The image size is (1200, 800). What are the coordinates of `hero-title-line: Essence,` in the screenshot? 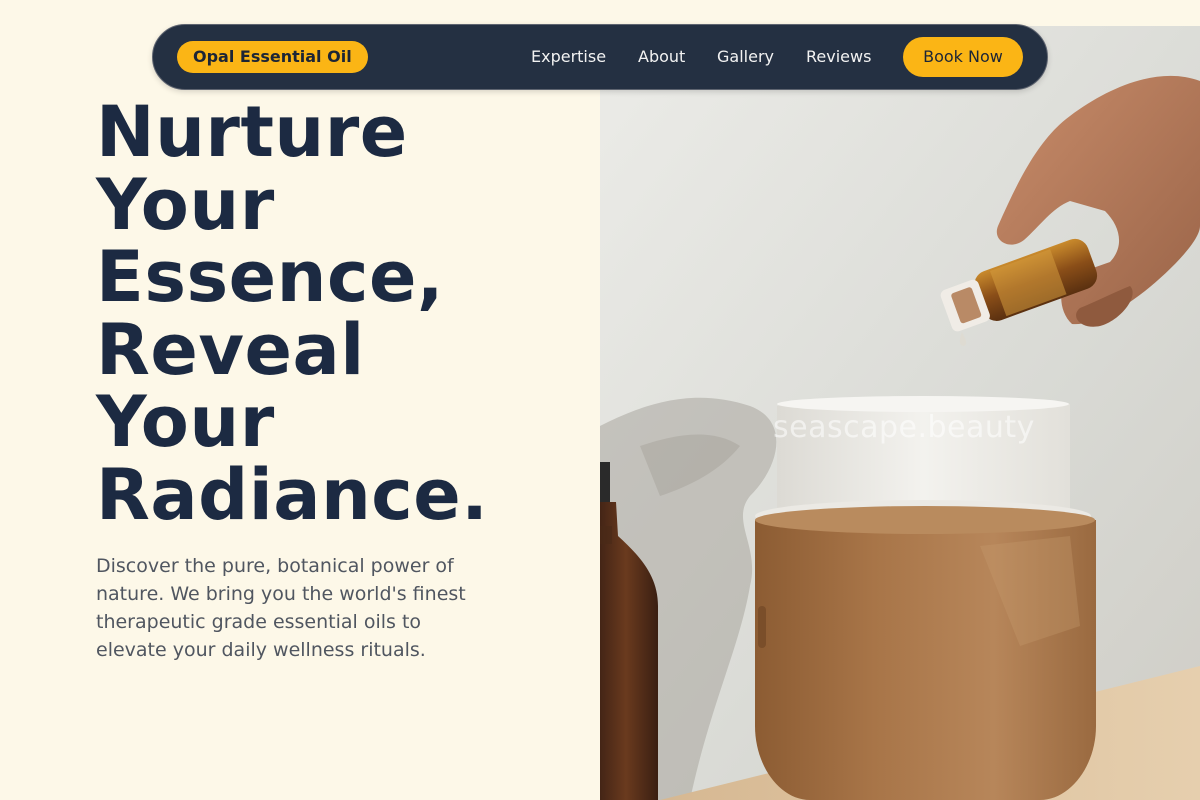 It's located at (270, 277).